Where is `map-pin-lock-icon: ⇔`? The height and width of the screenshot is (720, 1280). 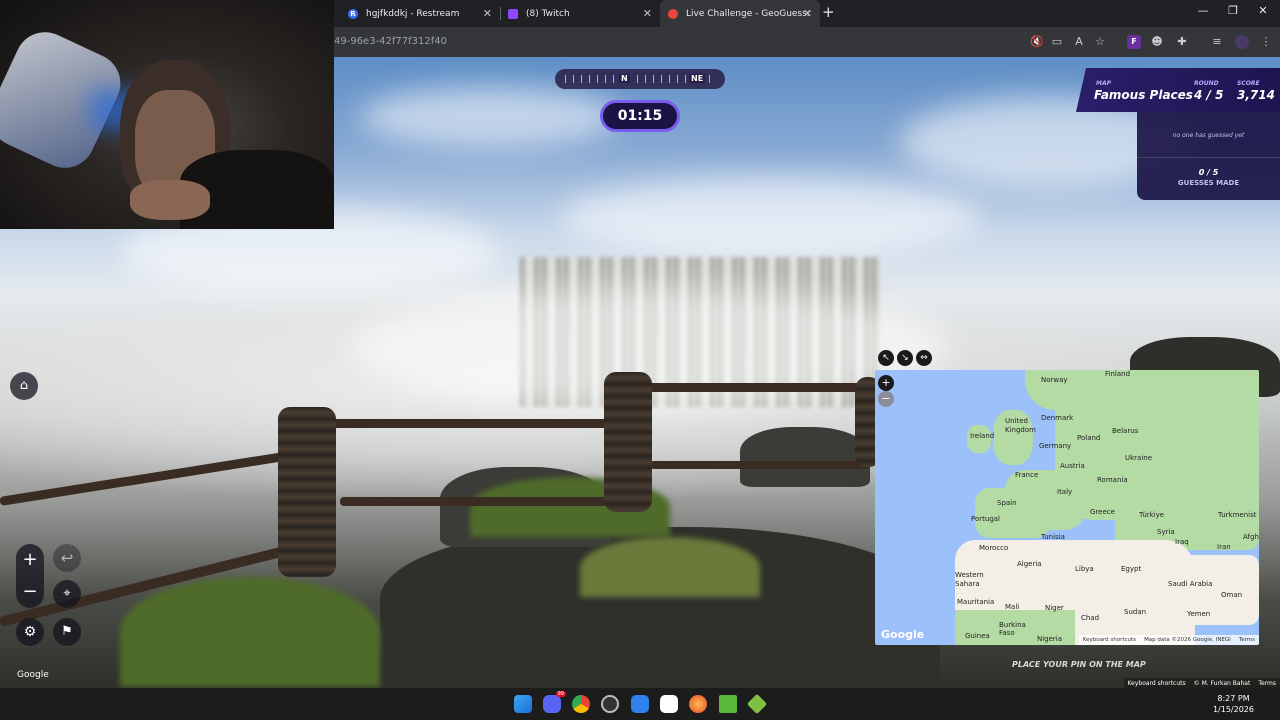
map-pin-lock-icon: ⇔ is located at coordinates (924, 358).